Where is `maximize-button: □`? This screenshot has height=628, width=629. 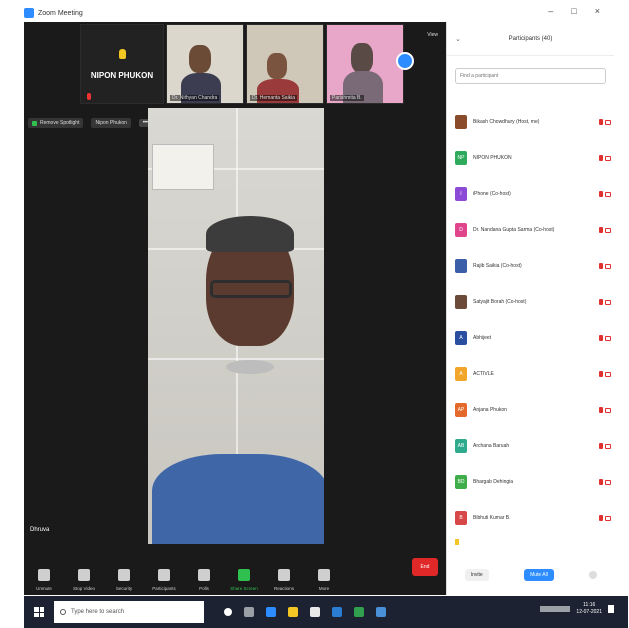
maximize-button: □ is located at coordinates (573, 11).